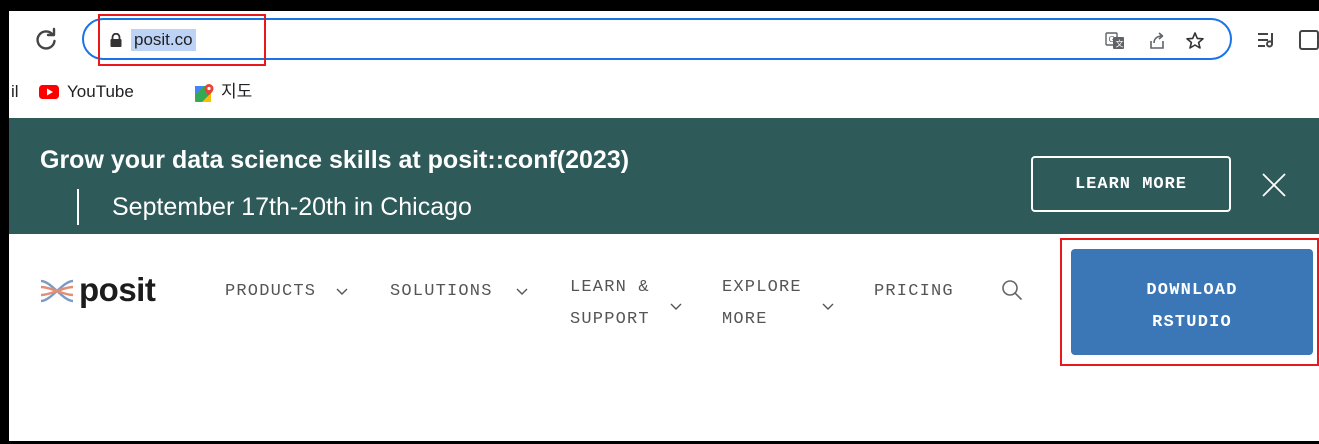 The height and width of the screenshot is (444, 1319). What do you see at coordinates (610, 319) in the screenshot?
I see `nav-item-label-line2: SUPPORT` at bounding box center [610, 319].